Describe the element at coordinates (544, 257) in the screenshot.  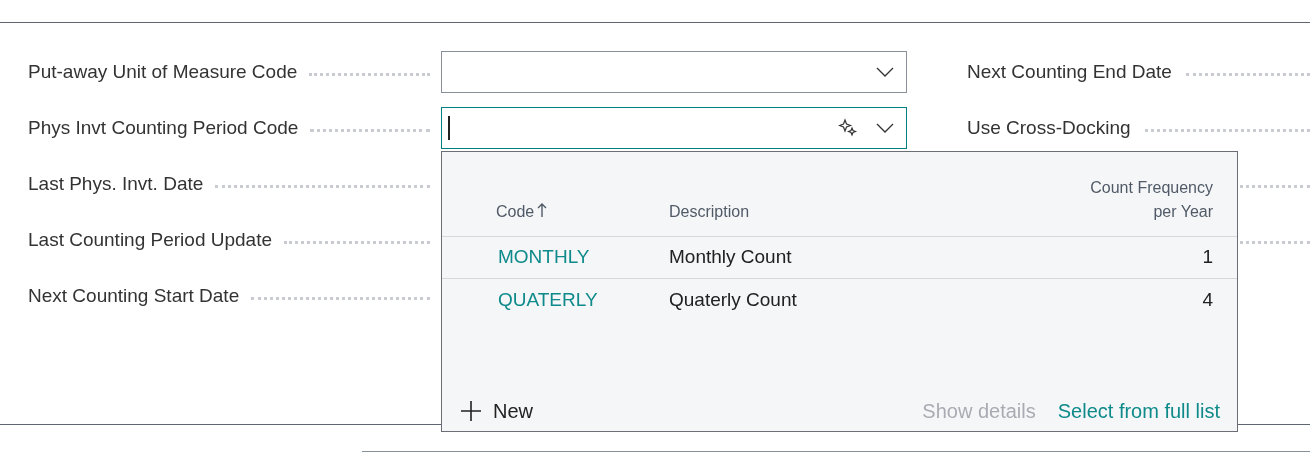
I see `code-link: MONTHLY` at that location.